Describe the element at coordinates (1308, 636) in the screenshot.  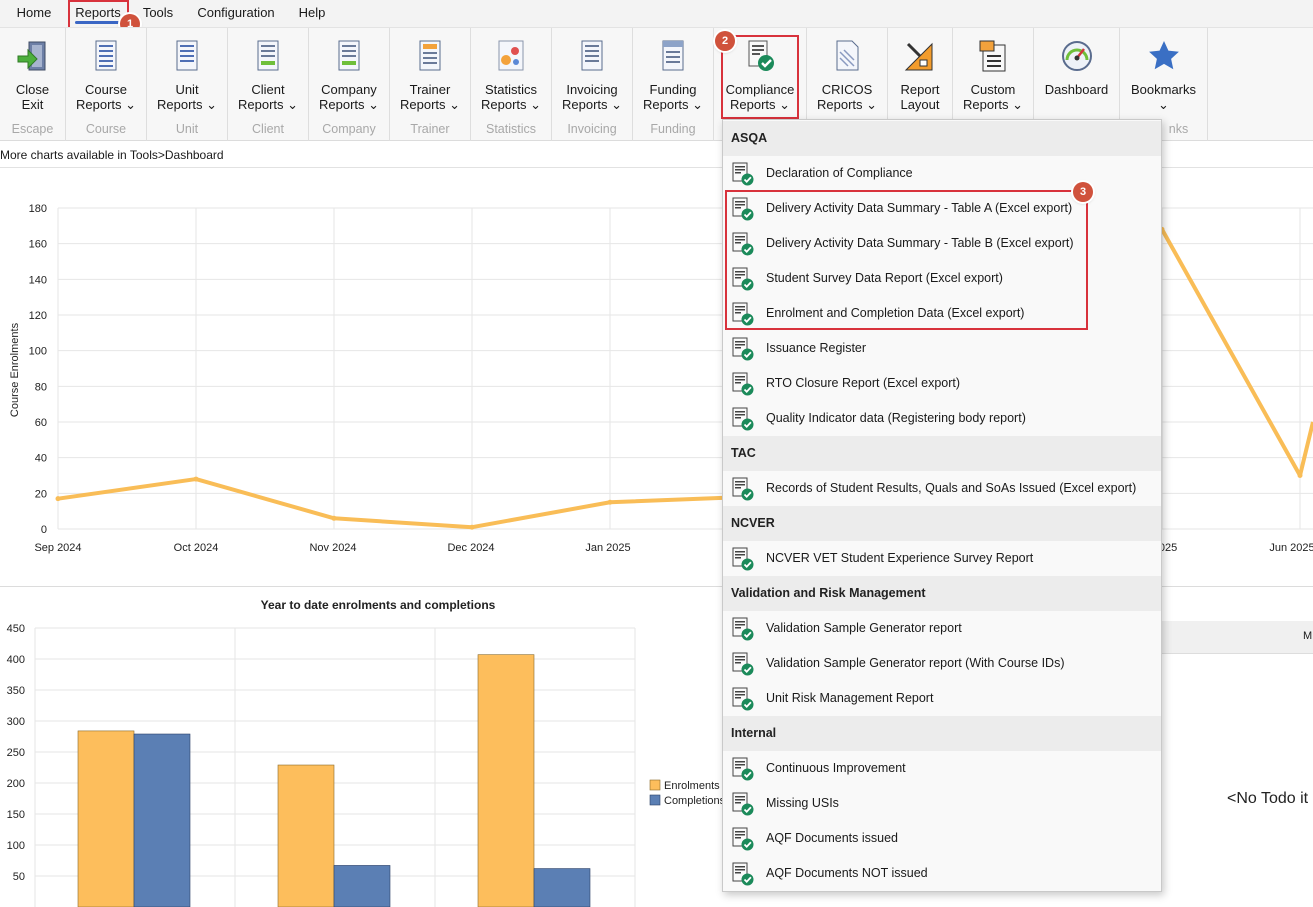
I see `todo-header-column: M` at that location.